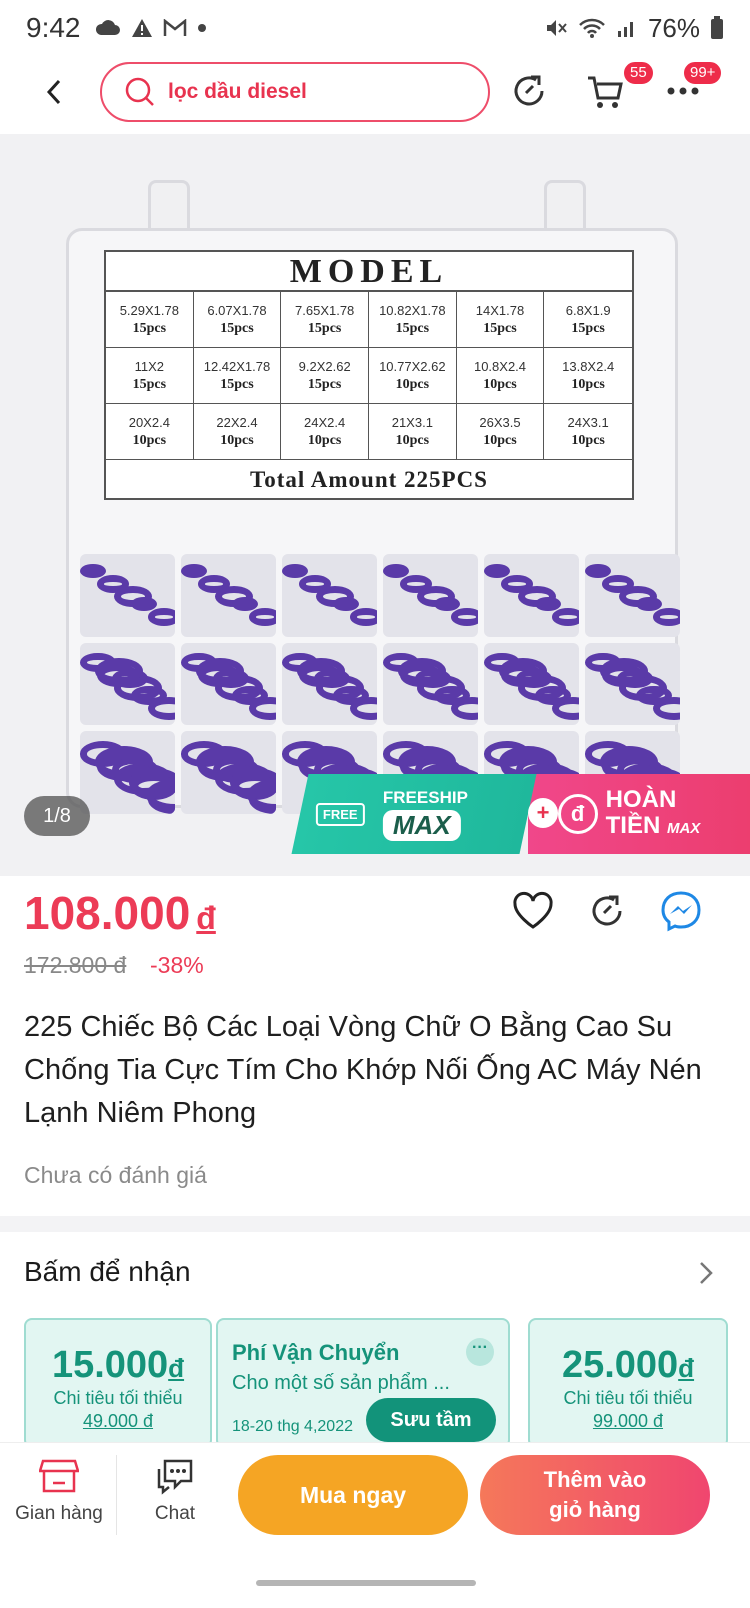 Image resolution: width=750 pixels, height=1608 pixels. Describe the element at coordinates (149, 366) in the screenshot. I see `size-value: 11X2` at that location.